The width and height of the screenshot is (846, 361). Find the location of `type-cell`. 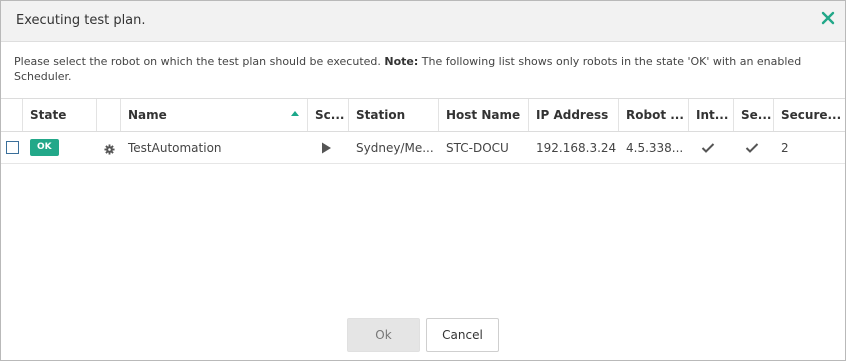

type-cell is located at coordinates (109, 147).